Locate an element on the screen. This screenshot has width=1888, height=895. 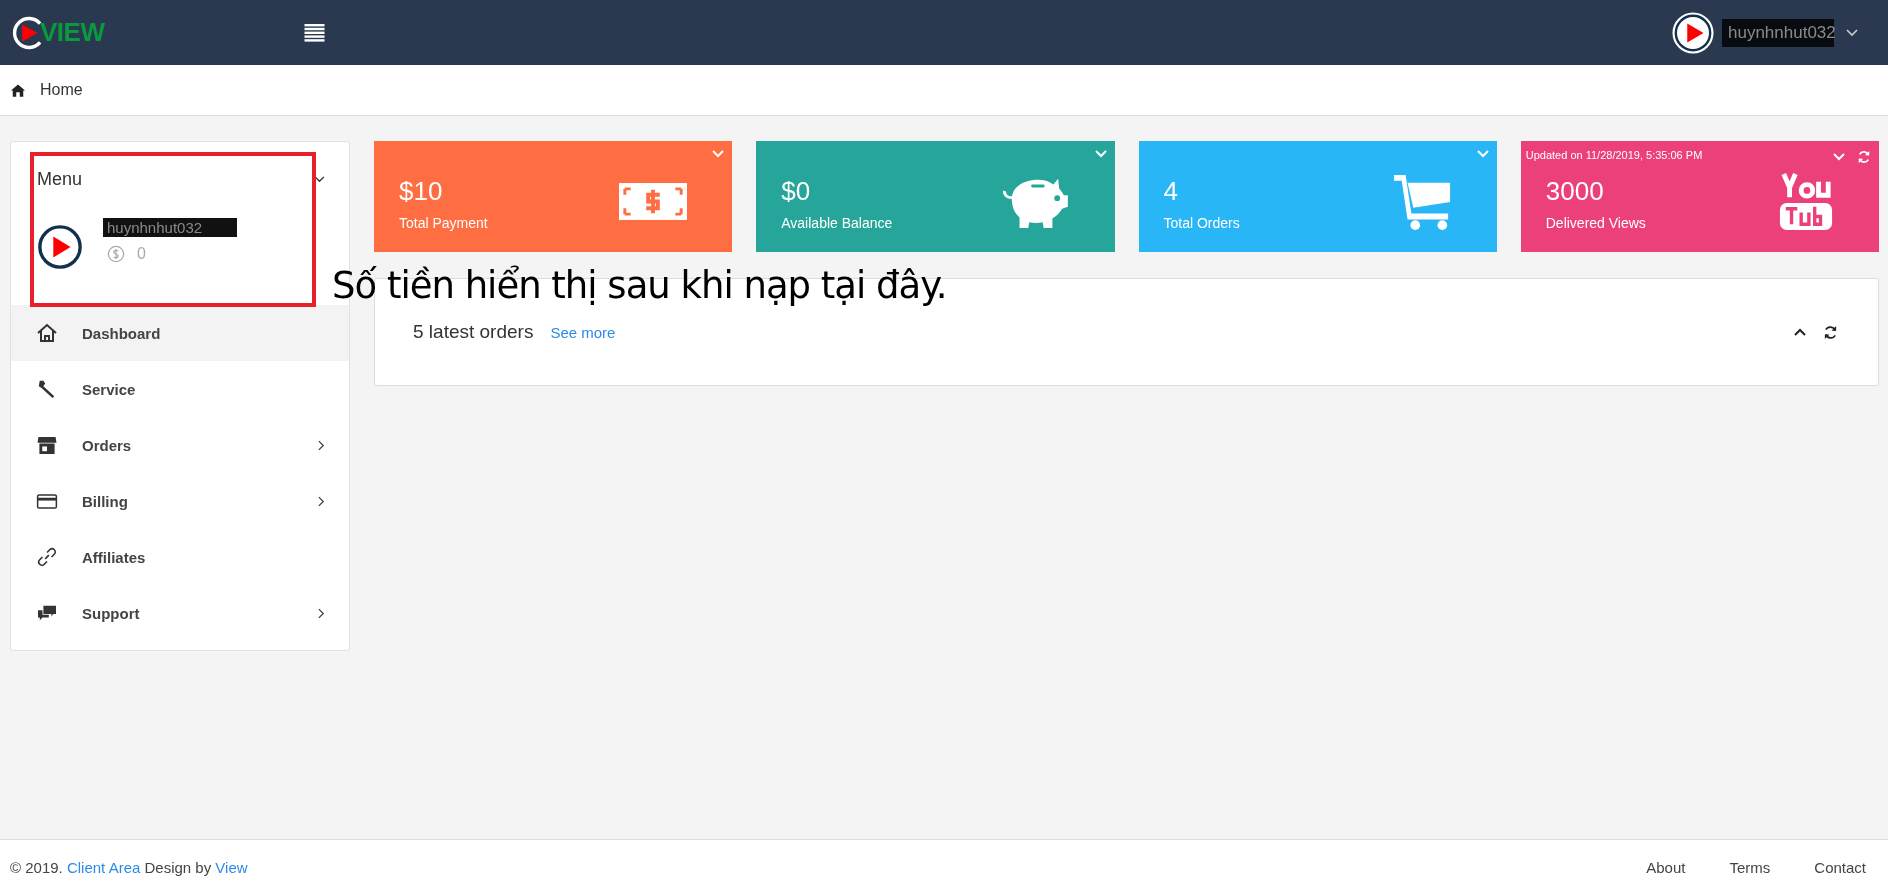
video-logo-icon is located at coordinates (1806, 201).